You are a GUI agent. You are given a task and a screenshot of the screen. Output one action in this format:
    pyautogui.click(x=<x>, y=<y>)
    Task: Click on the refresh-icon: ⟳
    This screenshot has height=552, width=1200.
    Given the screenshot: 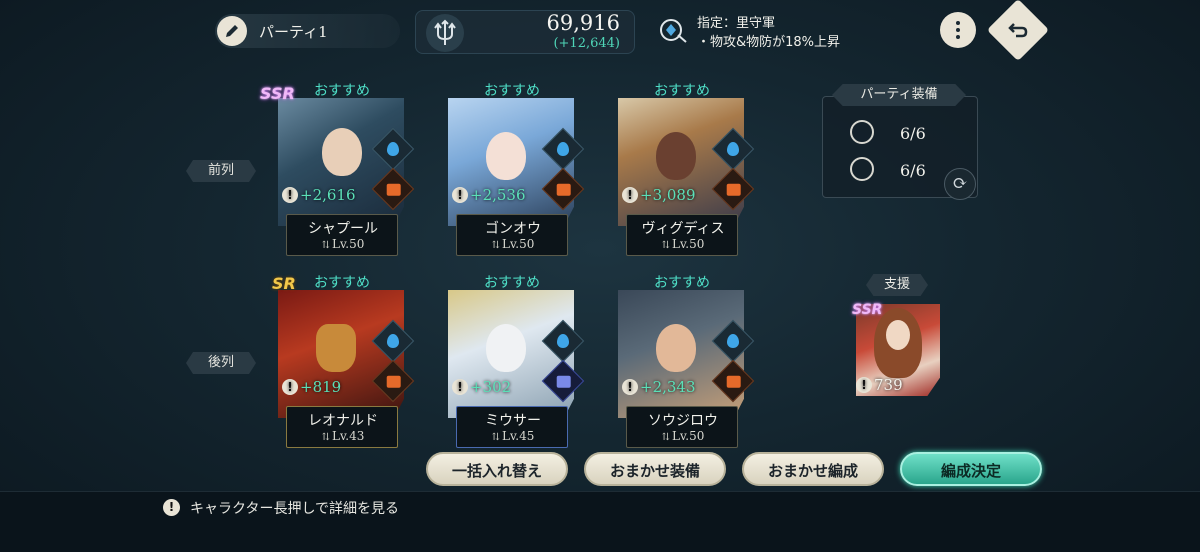 What is the action you would take?
    pyautogui.click(x=960, y=184)
    